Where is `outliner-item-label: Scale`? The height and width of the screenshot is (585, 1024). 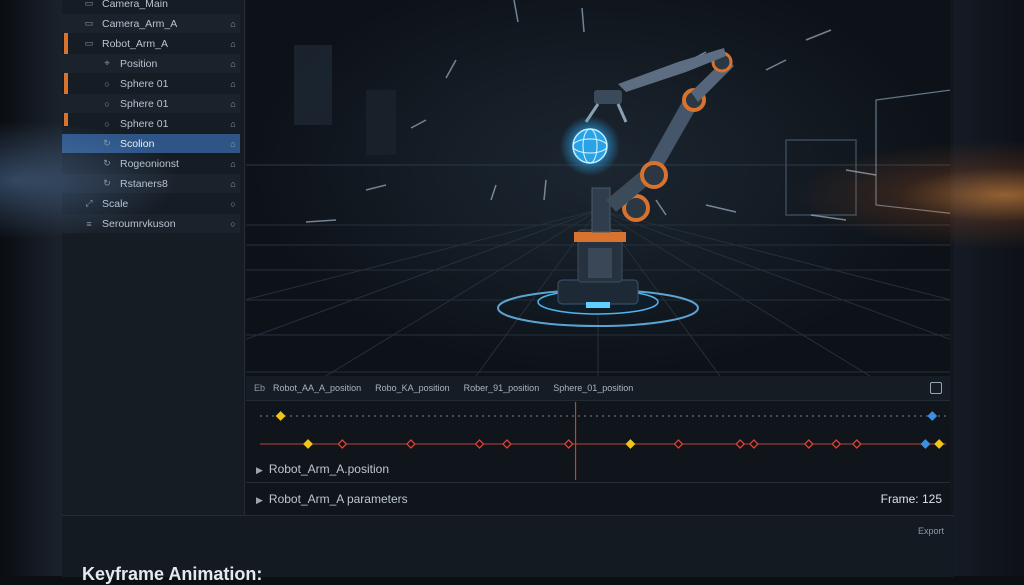
outliner-item-label: Scale is located at coordinates (115, 203).